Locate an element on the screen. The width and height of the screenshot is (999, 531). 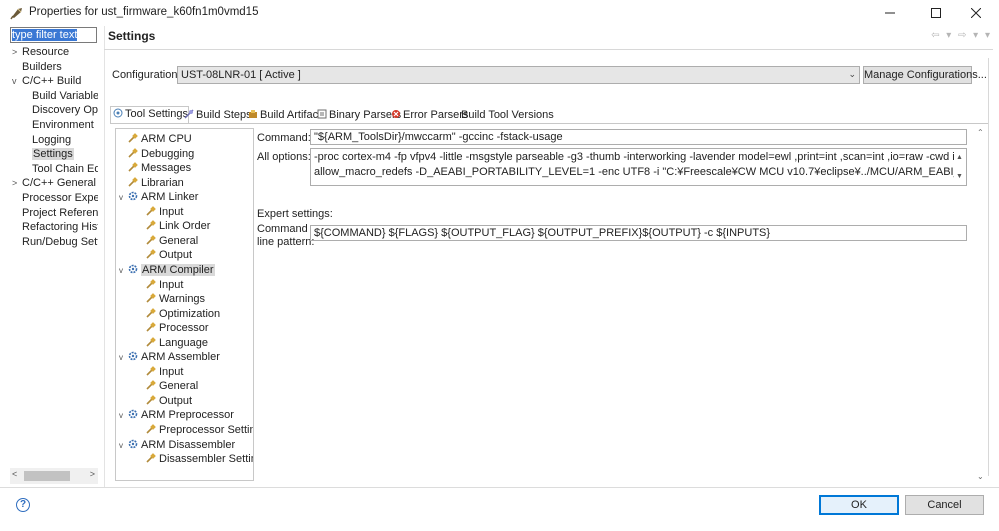
tool-tree-item-label: Input is located at coordinates (171, 371).